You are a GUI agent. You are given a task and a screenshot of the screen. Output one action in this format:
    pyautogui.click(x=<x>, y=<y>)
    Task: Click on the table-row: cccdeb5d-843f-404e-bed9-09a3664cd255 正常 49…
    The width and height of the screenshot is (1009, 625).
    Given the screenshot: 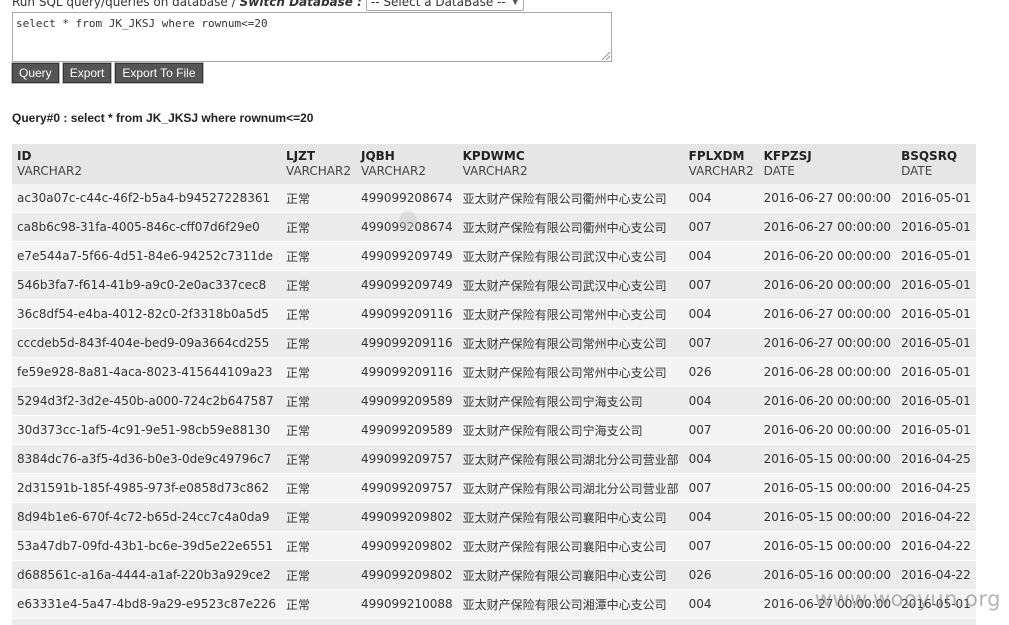 What is the action you would take?
    pyautogui.click(x=494, y=343)
    